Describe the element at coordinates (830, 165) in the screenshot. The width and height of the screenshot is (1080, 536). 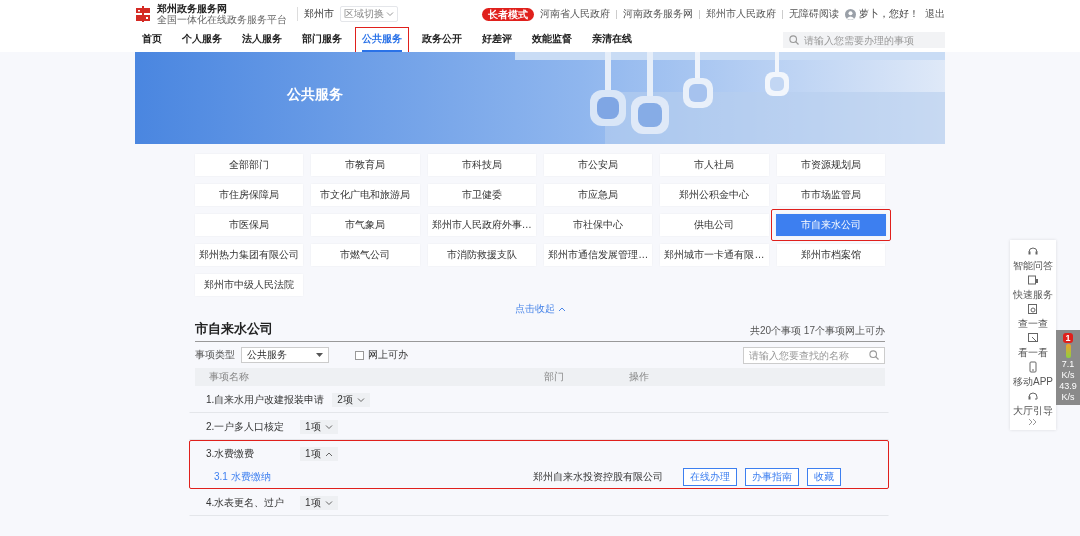
I see `department-item: 市资源规划局` at that location.